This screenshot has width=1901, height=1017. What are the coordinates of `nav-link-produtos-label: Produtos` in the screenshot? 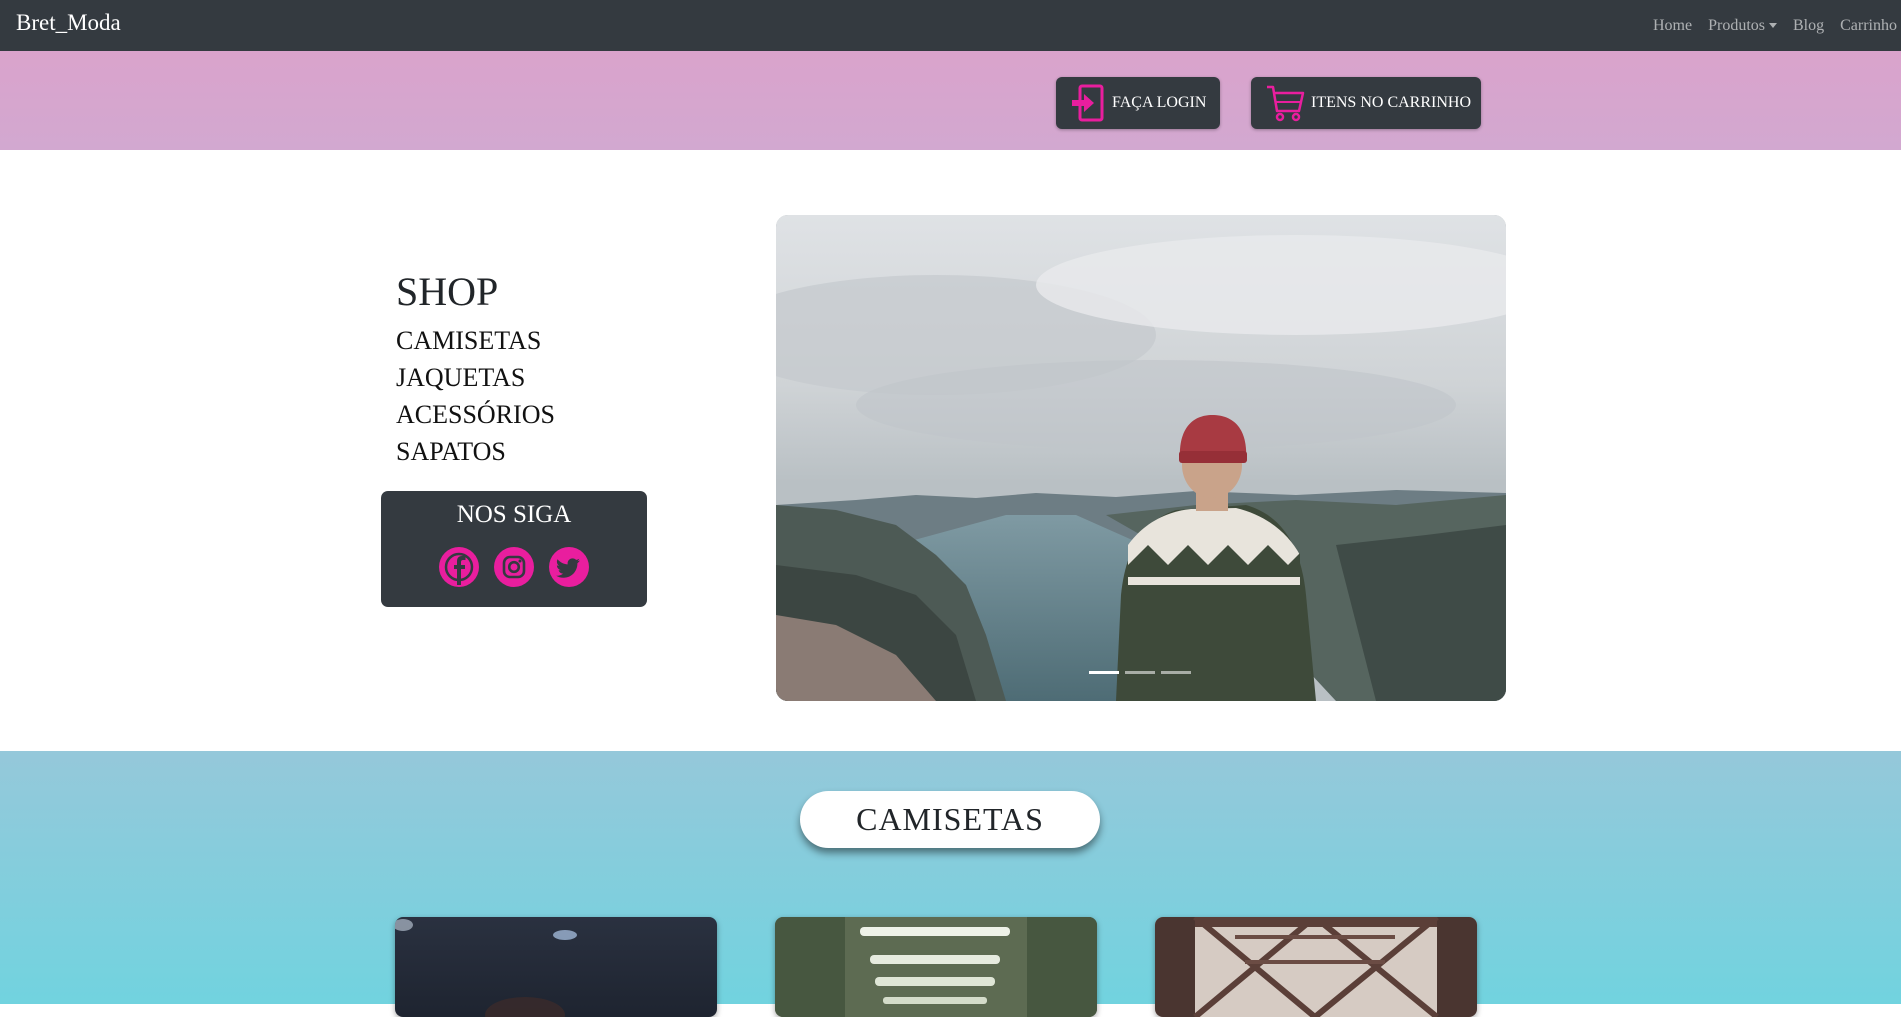 It's located at (1736, 25).